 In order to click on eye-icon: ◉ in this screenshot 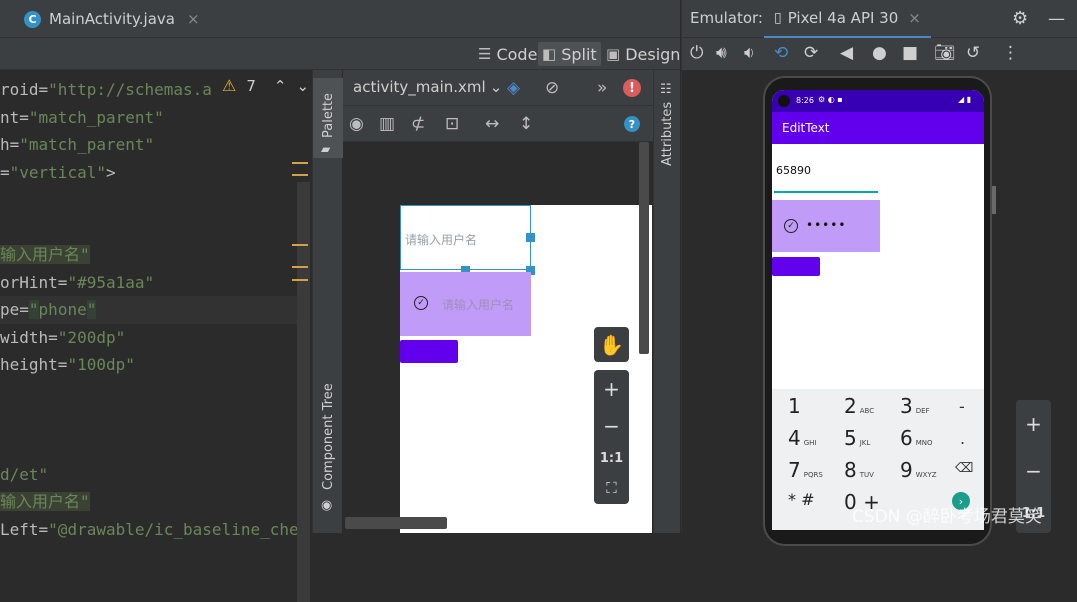, I will do `click(356, 124)`.